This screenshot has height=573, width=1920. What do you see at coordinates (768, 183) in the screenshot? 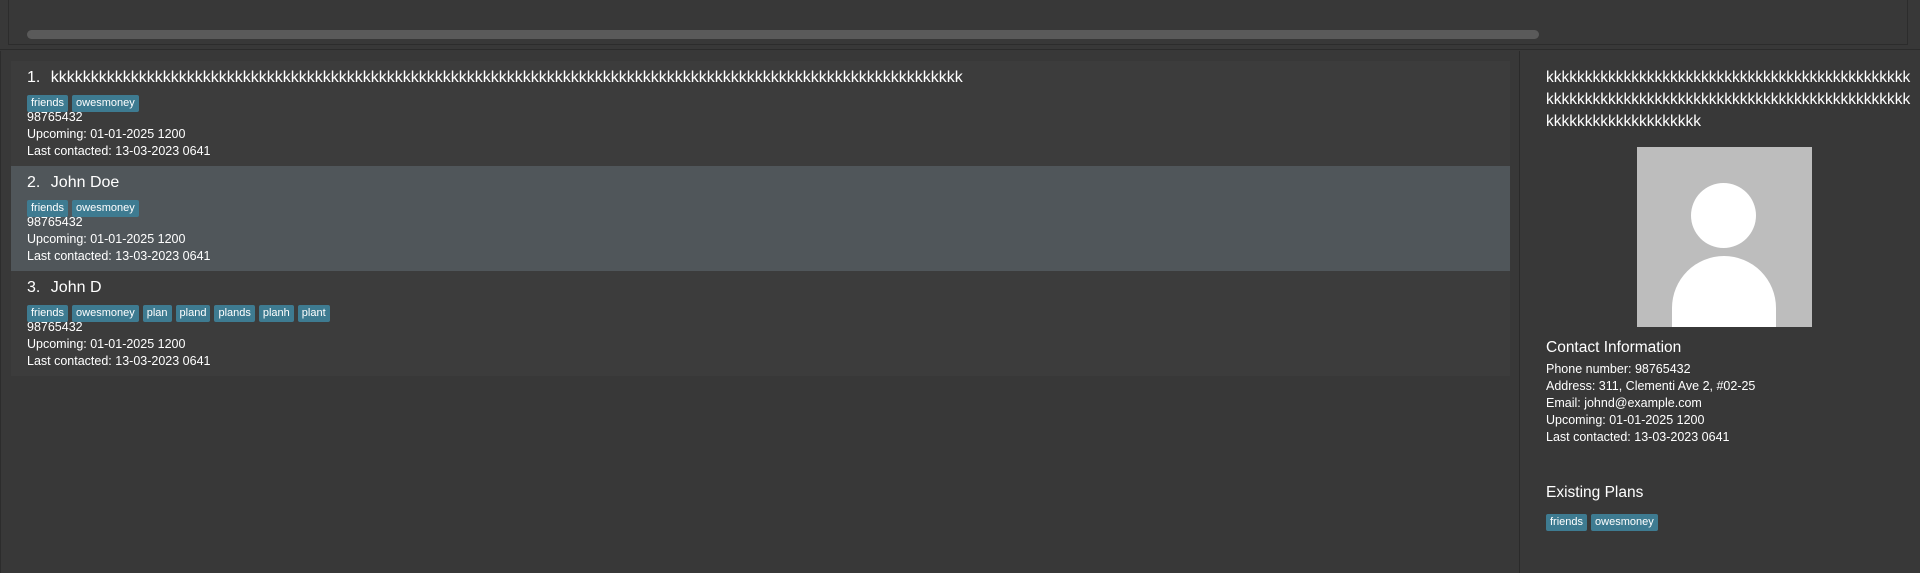
I see `person-name-row: 2. John Doe` at bounding box center [768, 183].